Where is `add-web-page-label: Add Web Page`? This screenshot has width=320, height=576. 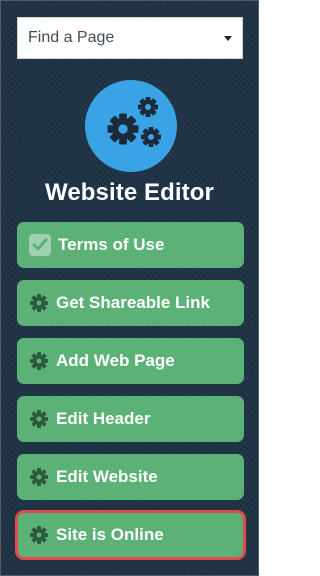 add-web-page-label: Add Web Page is located at coordinates (115, 360).